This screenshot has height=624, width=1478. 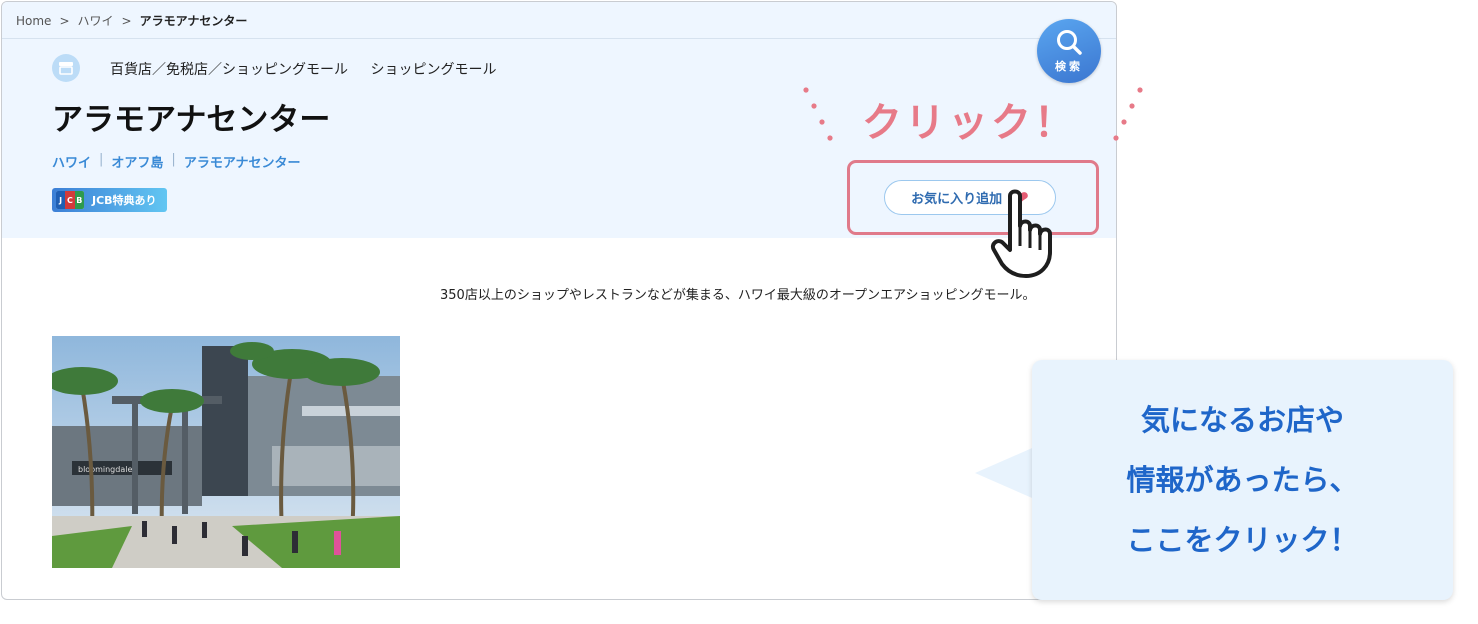 What do you see at coordinates (96, 20) in the screenshot?
I see `breadcrumb-hawaii: ハワイ` at bounding box center [96, 20].